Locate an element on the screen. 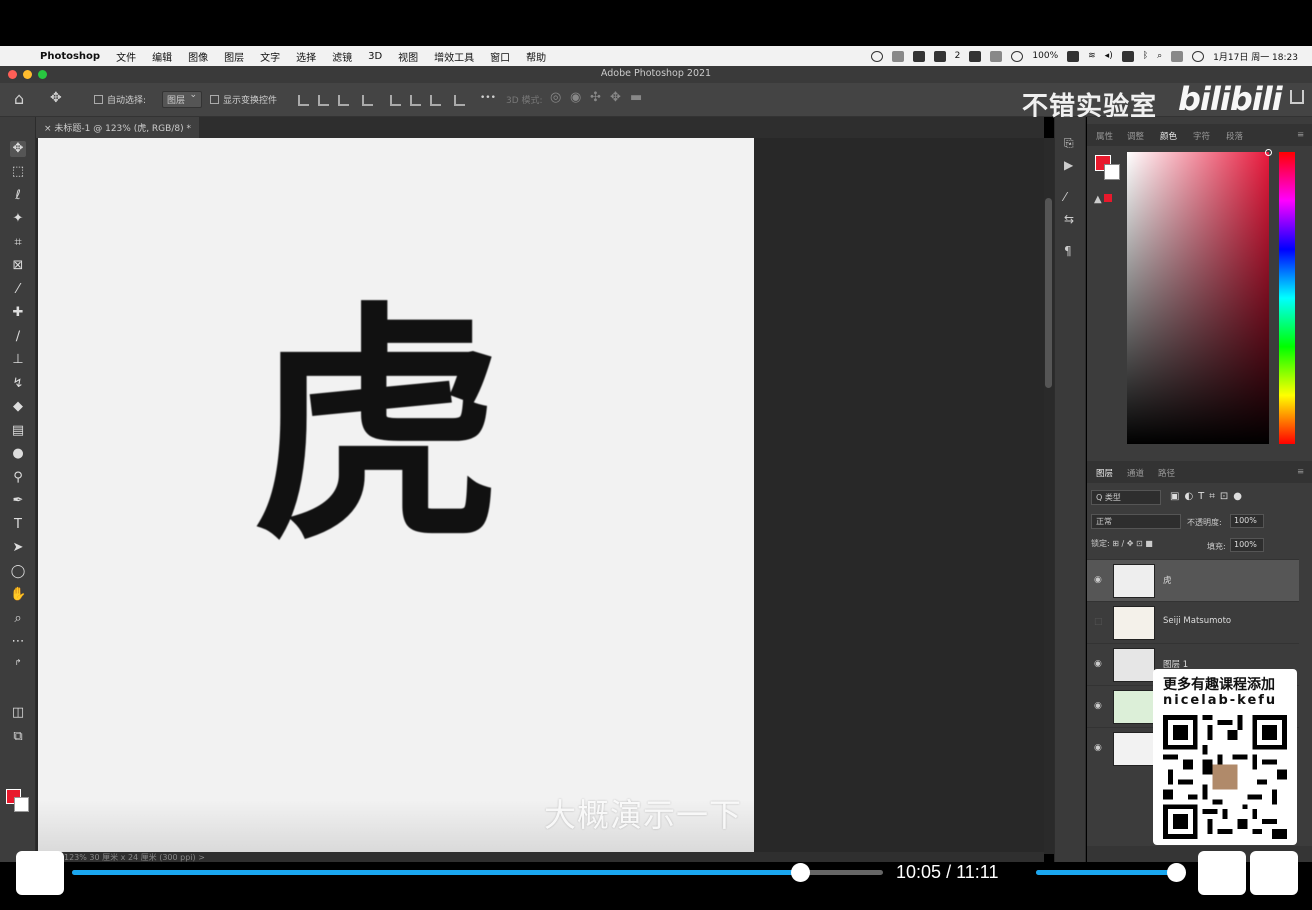 Image resolution: width=1312 pixels, height=910 pixels. 3d-drag-icon: ✣ is located at coordinates (595, 97).